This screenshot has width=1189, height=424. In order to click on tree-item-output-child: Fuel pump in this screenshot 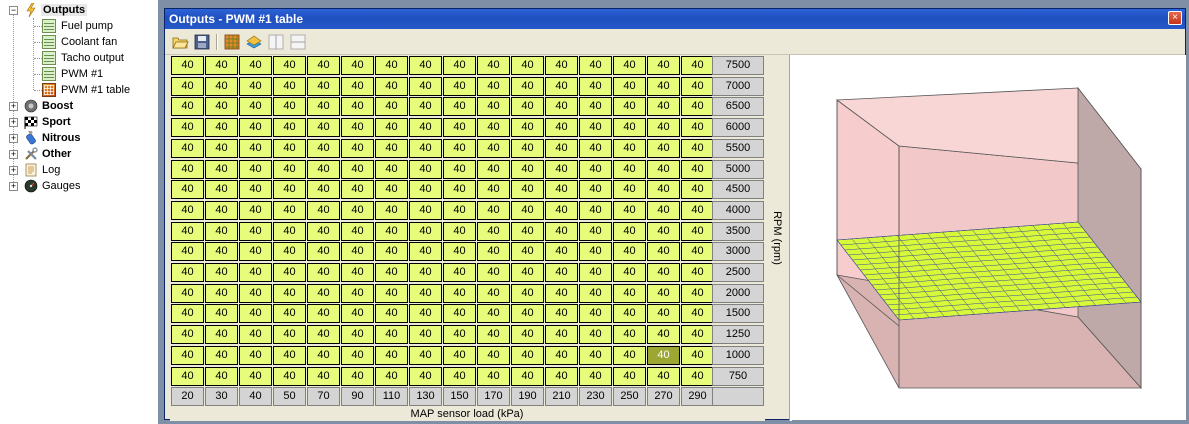, I will do `click(79, 26)`.